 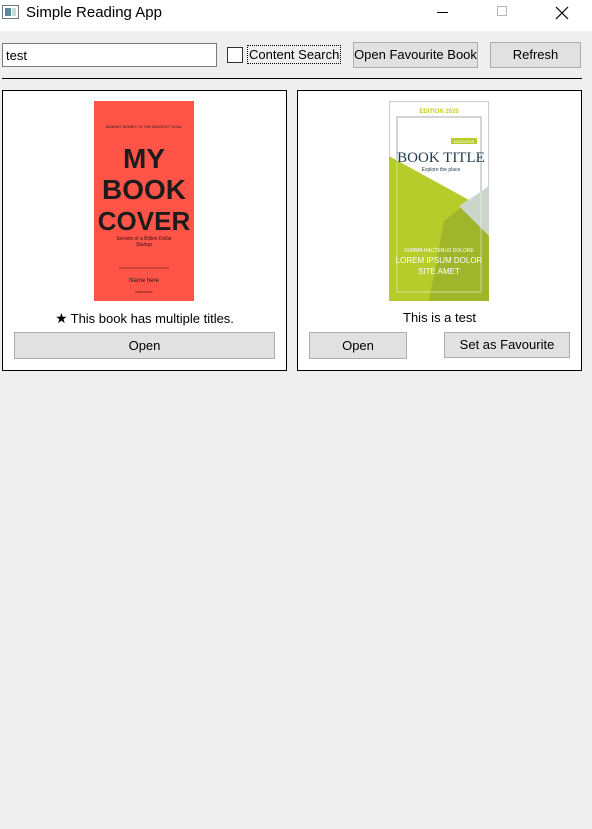 I want to click on cover-edition: EDITION 2020, so click(x=439, y=112).